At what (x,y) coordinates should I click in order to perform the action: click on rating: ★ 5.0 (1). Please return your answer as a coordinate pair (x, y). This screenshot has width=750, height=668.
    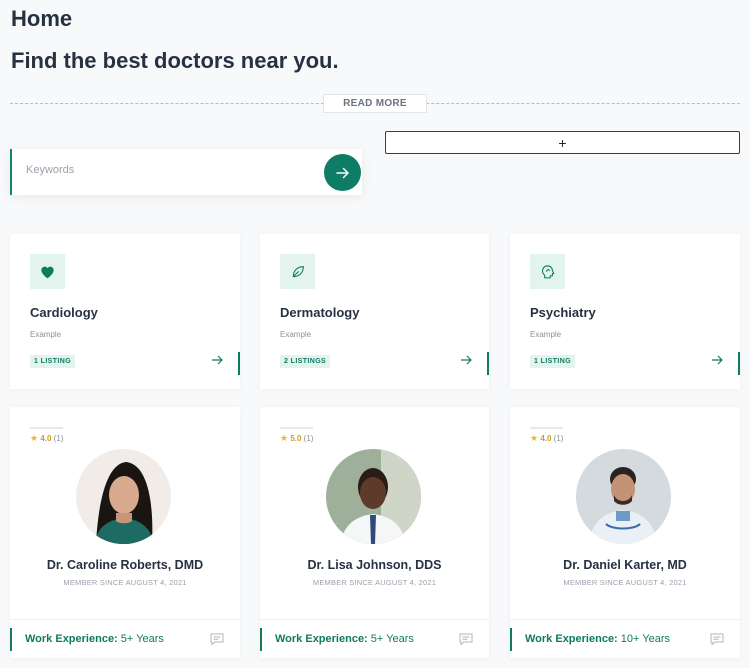
    Looking at the image, I should click on (296, 438).